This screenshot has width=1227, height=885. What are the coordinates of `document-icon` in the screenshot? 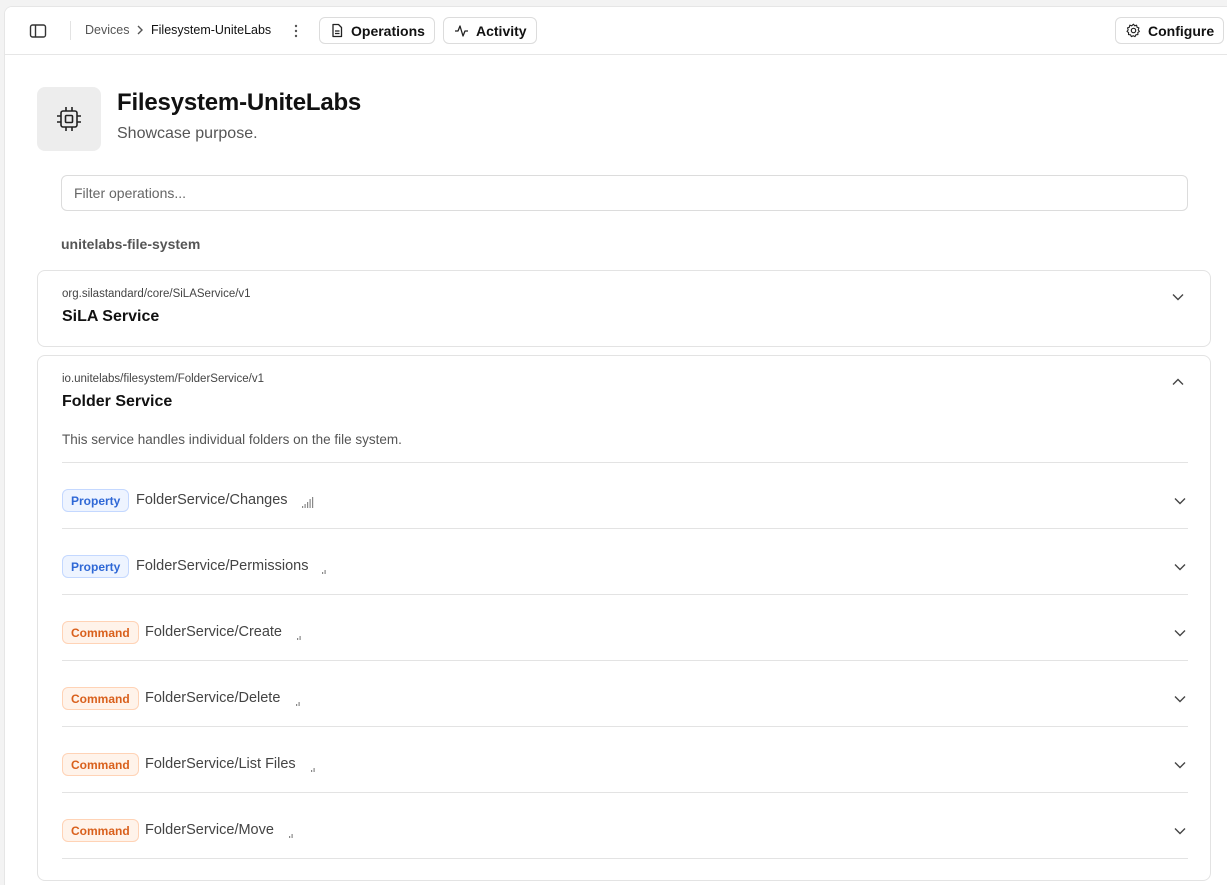 It's located at (337, 30).